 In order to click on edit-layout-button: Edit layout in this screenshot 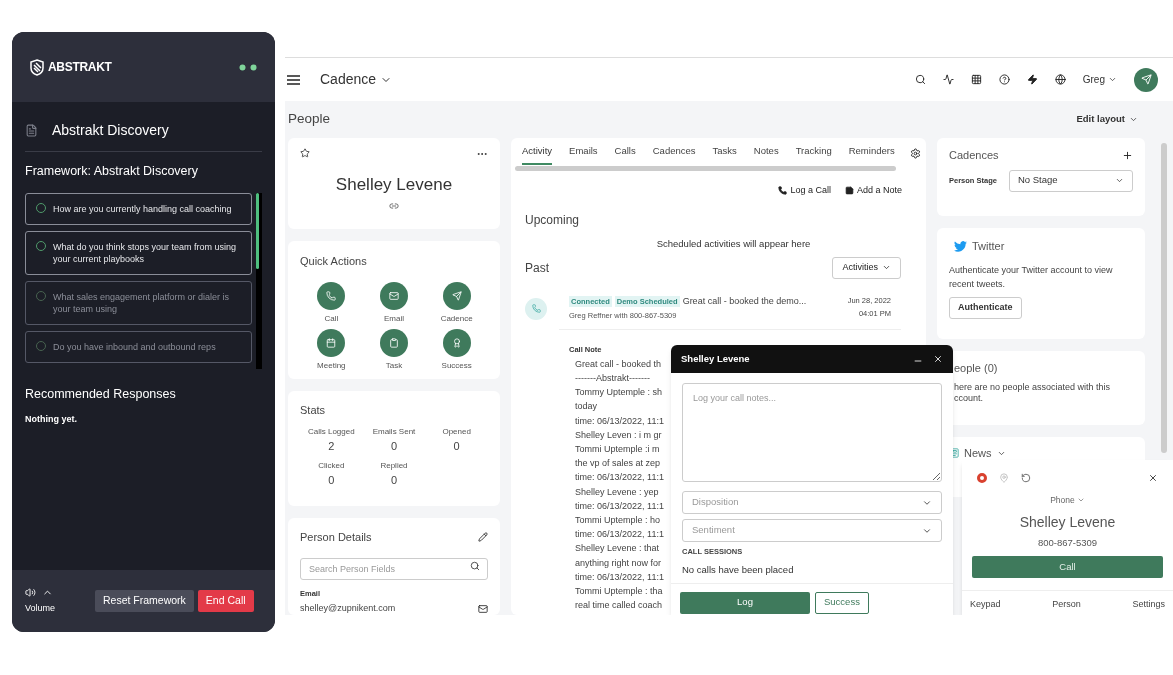, I will do `click(1107, 119)`.